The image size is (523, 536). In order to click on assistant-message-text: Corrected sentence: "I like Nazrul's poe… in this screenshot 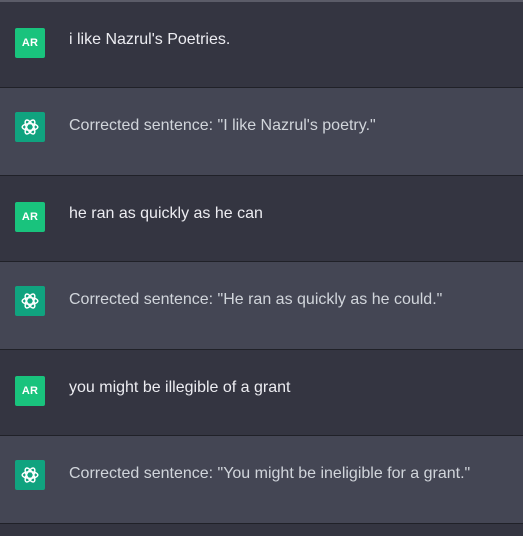, I will do `click(222, 125)`.